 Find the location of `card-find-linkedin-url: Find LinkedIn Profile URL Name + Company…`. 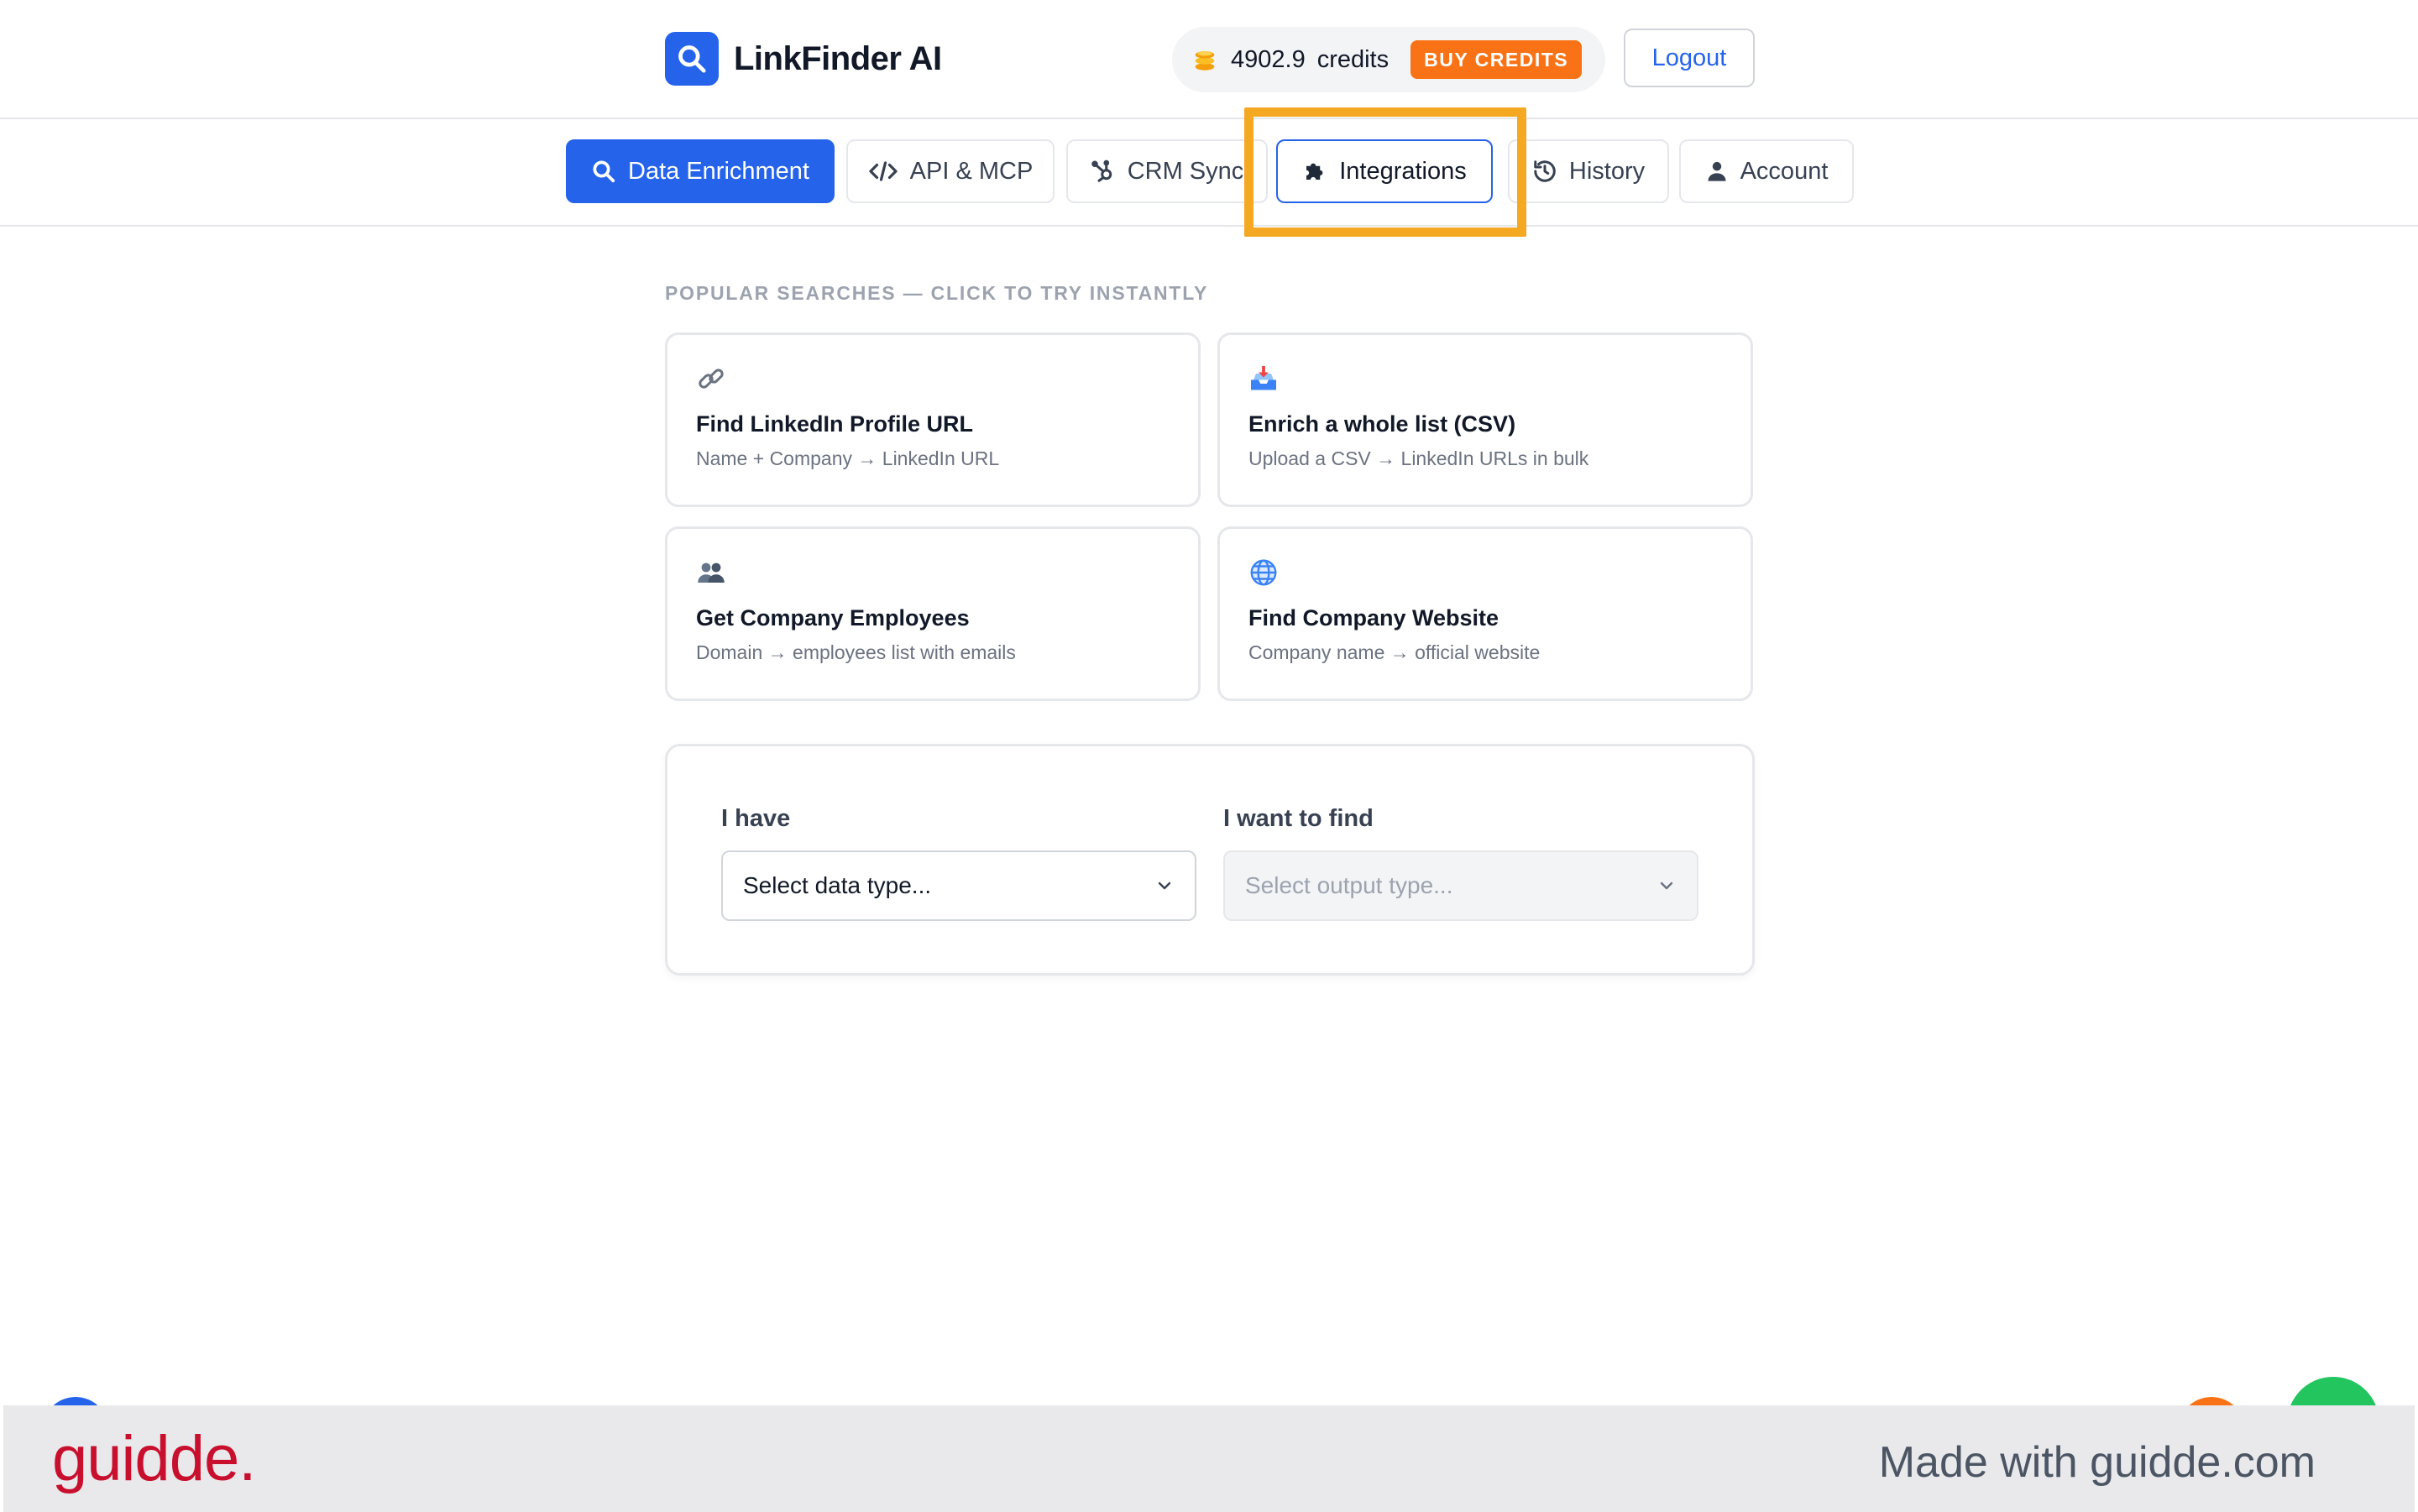

card-find-linkedin-url: Find LinkedIn Profile URL Name + Company… is located at coordinates (933, 419).